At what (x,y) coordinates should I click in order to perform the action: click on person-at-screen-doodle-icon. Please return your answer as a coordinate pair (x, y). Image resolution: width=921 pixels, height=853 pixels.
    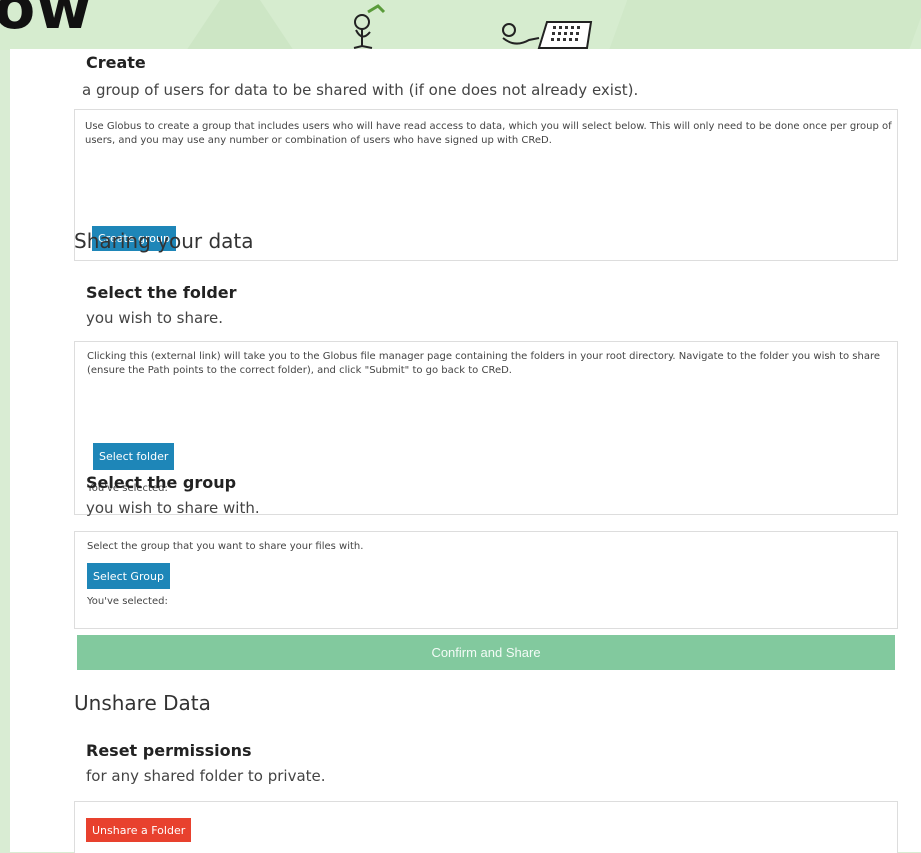
    Looking at the image, I should click on (547, 35).